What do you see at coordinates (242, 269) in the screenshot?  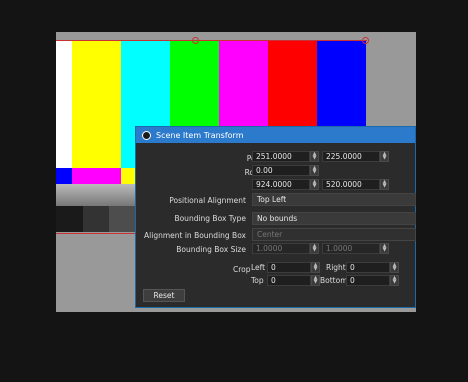 I see `crop-label: Crop` at bounding box center [242, 269].